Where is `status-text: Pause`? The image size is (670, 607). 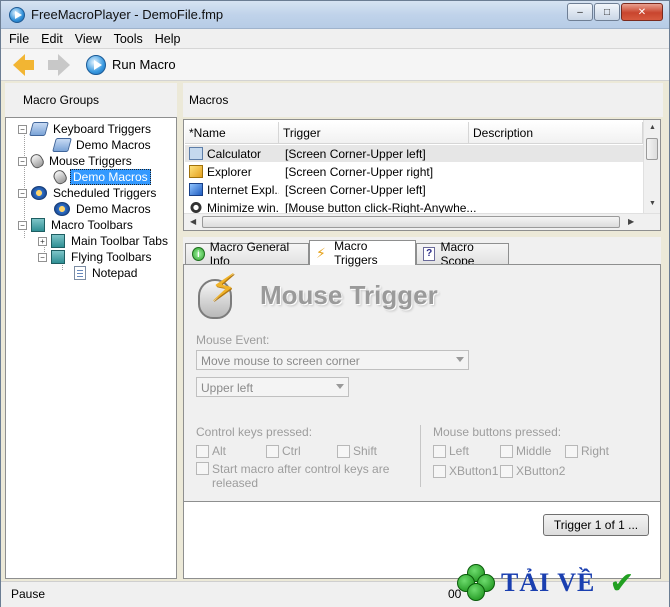
status-text: Pause is located at coordinates (28, 594).